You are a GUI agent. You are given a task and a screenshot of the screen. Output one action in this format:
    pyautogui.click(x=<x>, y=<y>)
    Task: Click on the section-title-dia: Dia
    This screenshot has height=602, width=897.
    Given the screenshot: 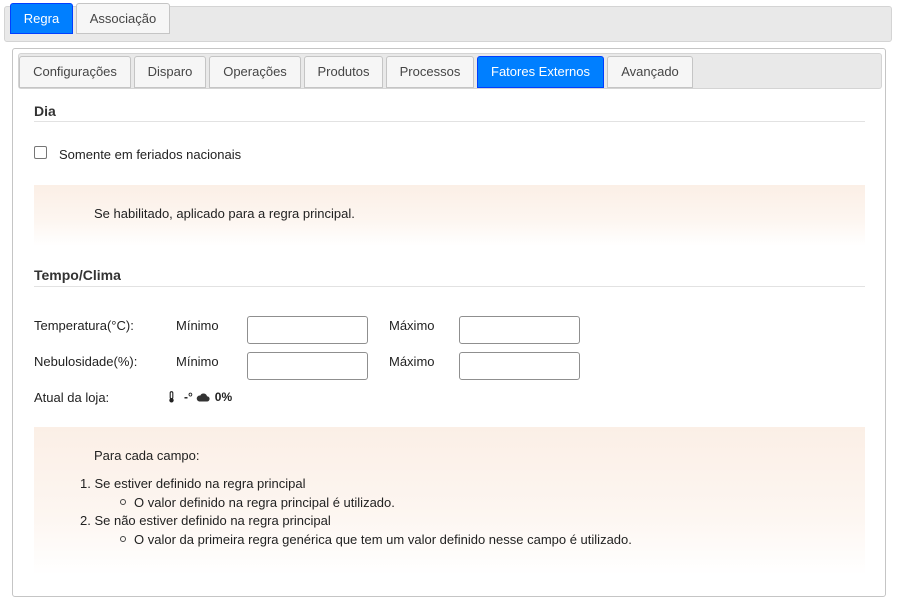 What is the action you would take?
    pyautogui.click(x=45, y=111)
    